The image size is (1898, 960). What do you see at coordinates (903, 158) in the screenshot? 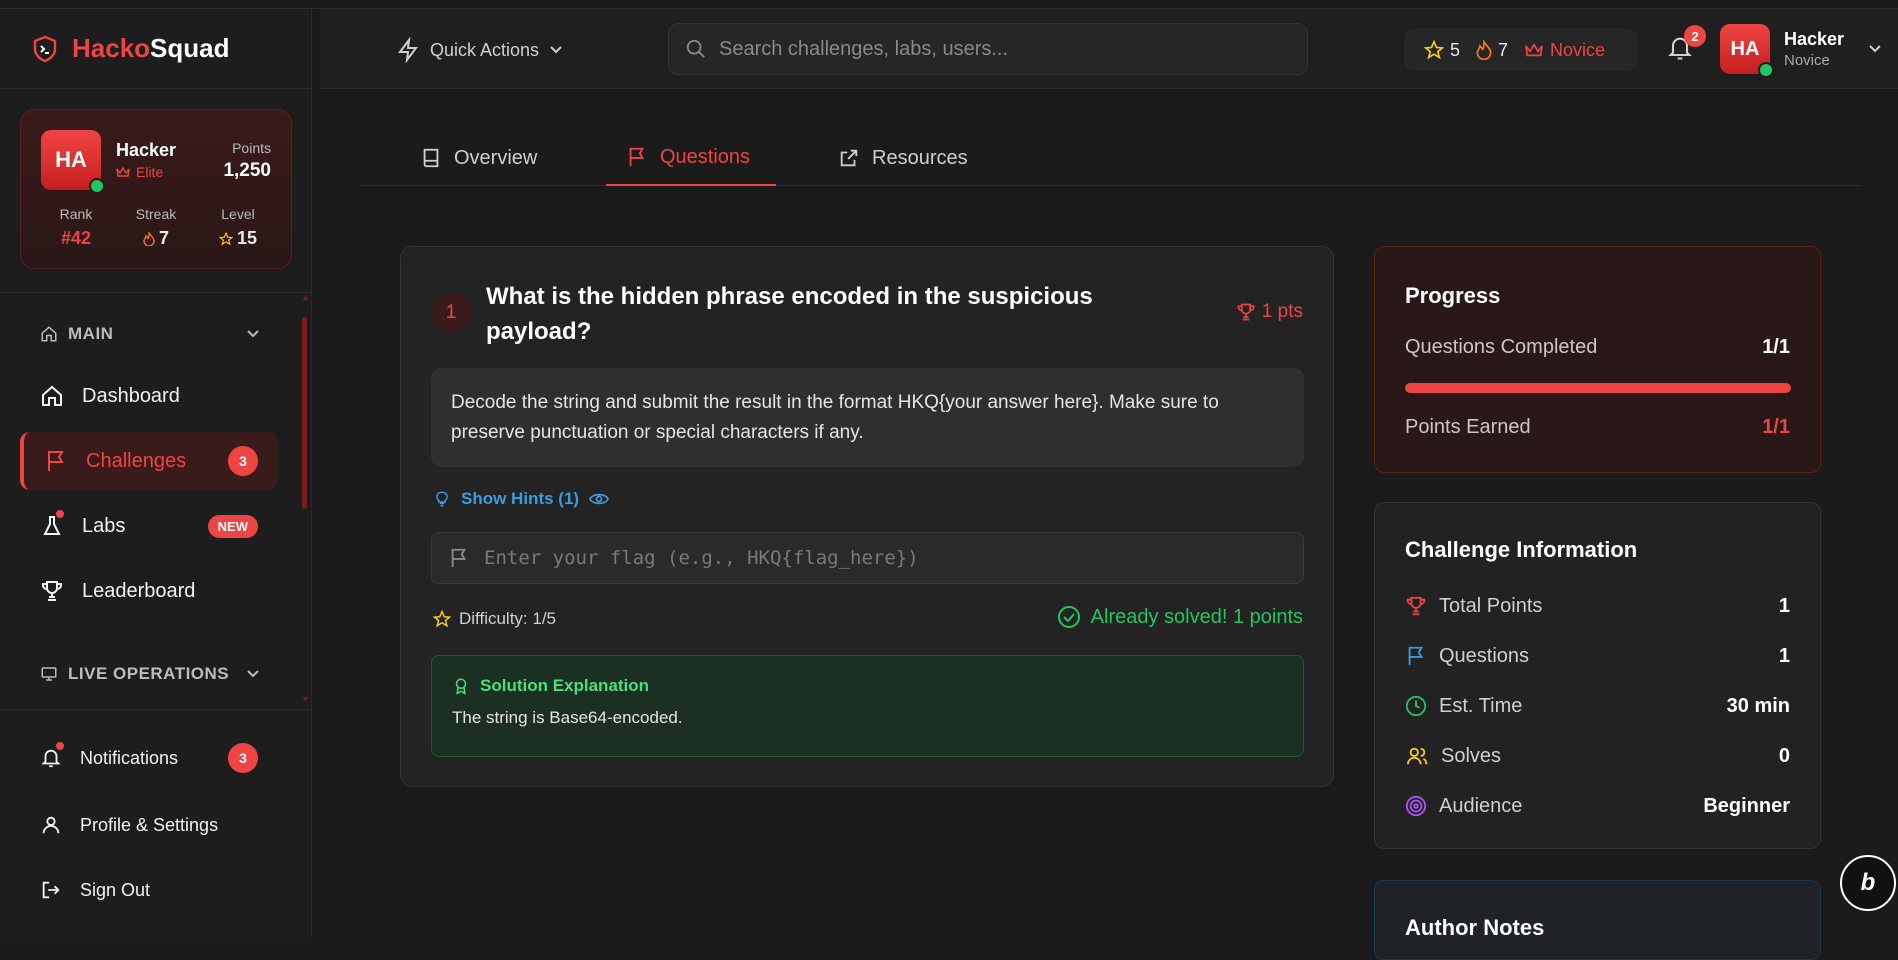
I see `tab-resources: Resources` at bounding box center [903, 158].